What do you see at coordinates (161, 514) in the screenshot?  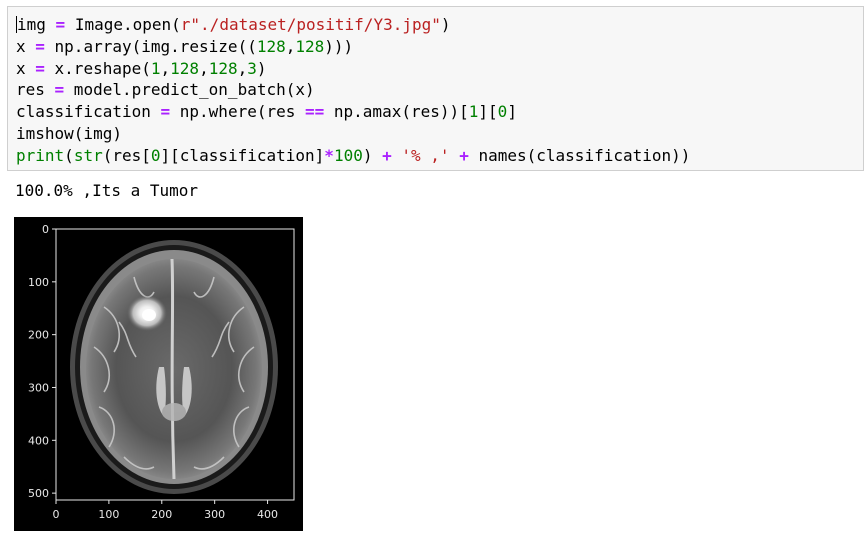 I see `x-tick-label: 200` at bounding box center [161, 514].